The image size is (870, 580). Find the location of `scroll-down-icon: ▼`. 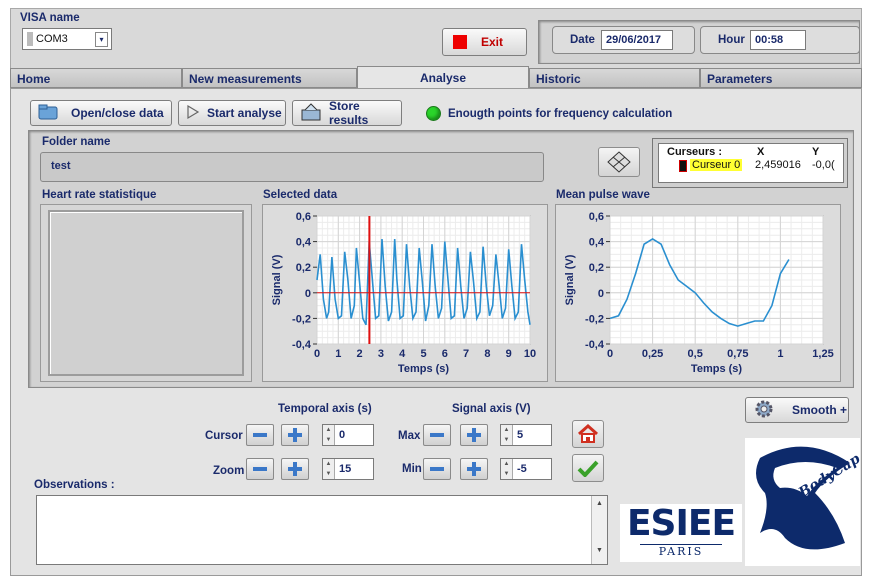

scroll-down-icon: ▼ is located at coordinates (599, 550).